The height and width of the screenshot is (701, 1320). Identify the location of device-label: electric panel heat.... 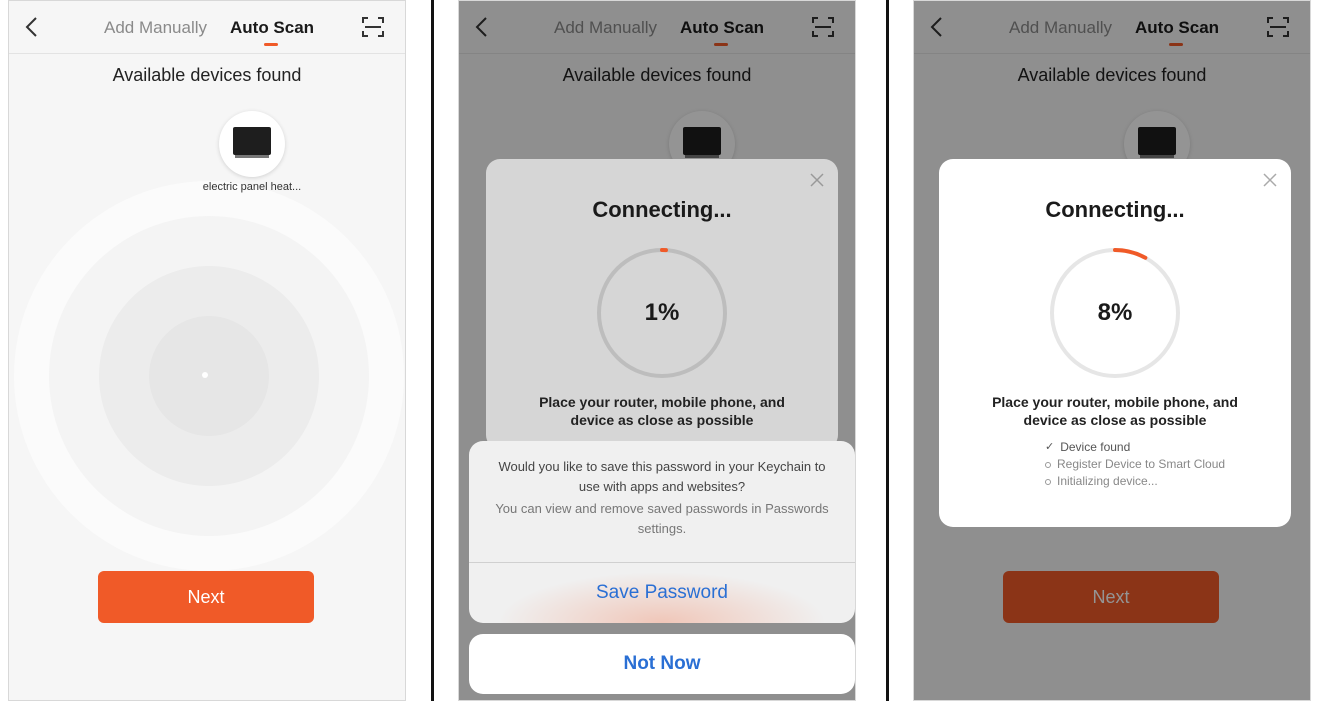
(252, 187).